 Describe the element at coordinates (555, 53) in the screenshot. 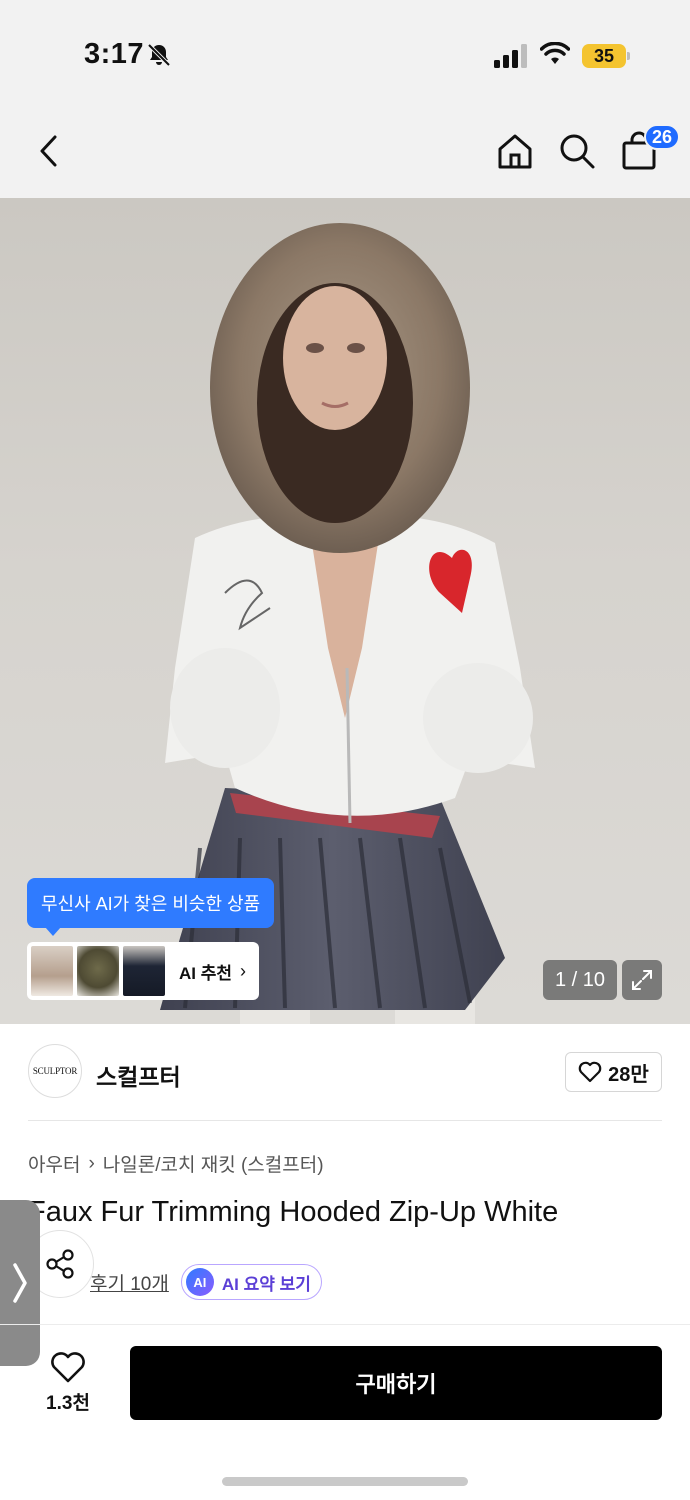

I see `wifi-icon` at that location.